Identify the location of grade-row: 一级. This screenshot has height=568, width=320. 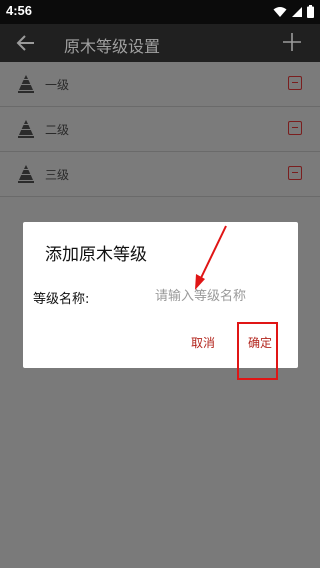
(160, 84).